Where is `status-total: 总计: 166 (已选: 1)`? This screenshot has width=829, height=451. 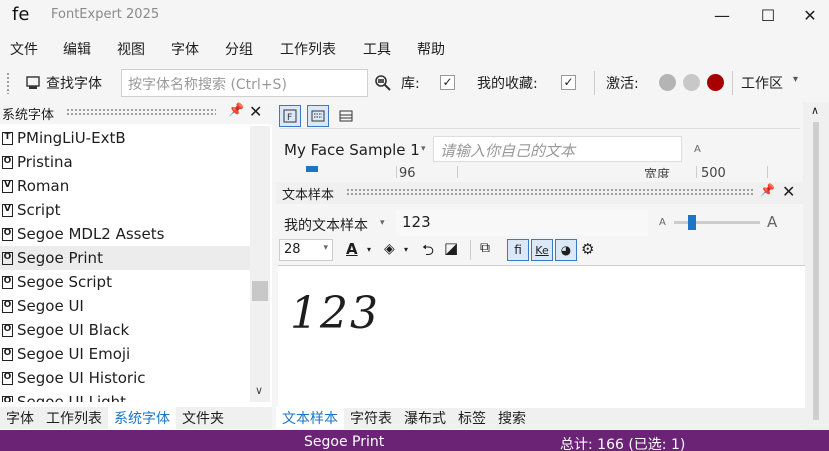
status-total: 总计: 166 (已选: 1) is located at coordinates (623, 444).